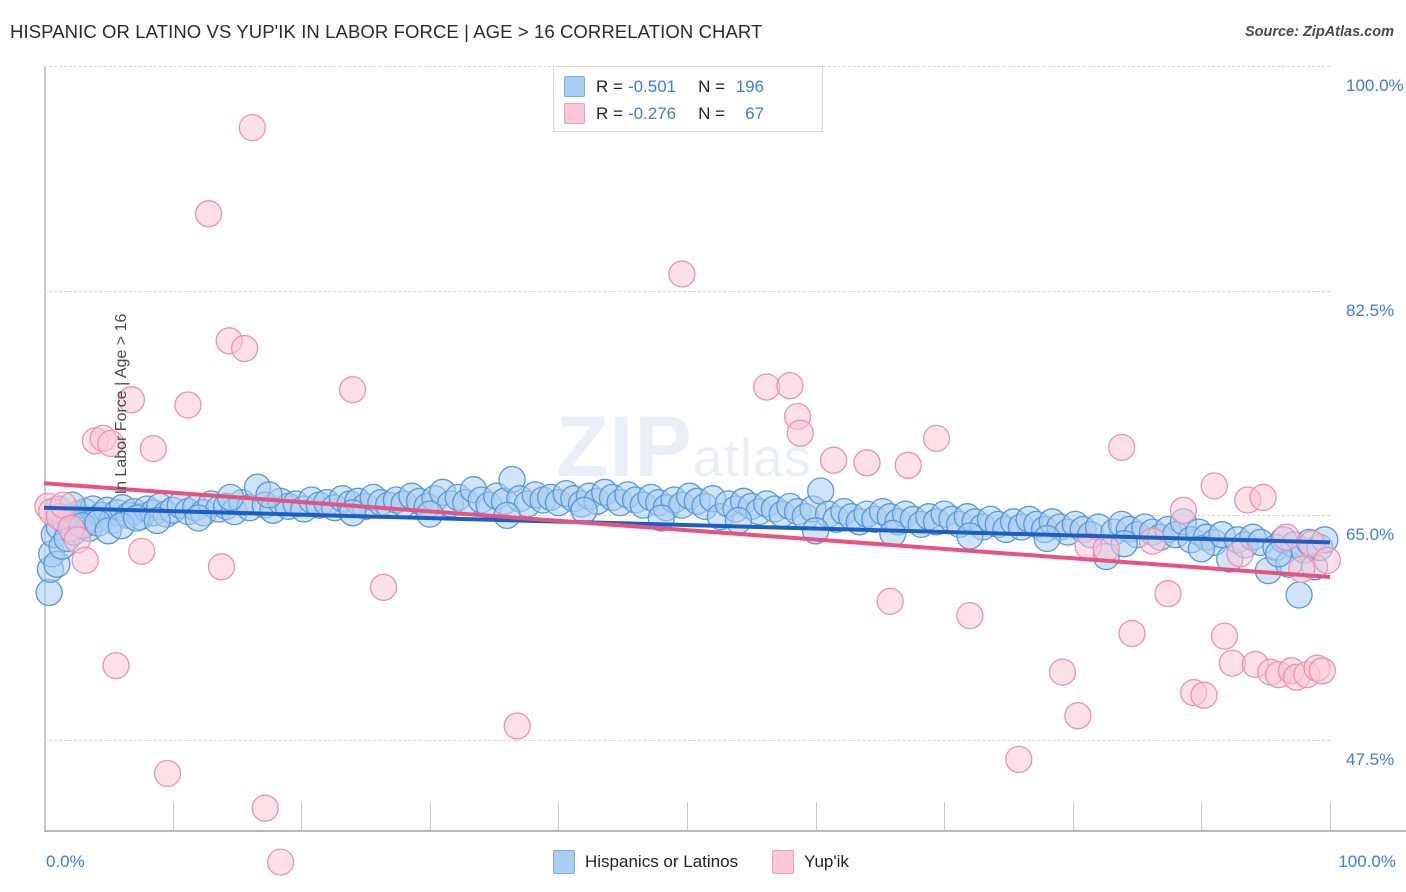  I want to click on legend-label-yupik: Yup'ik, so click(826, 861).